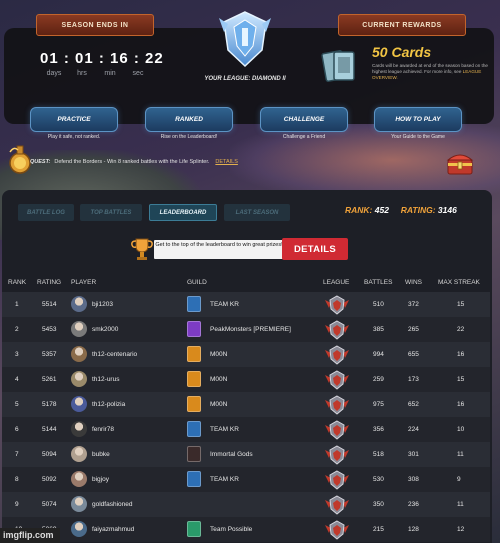 This screenshot has width=500, height=543. What do you see at coordinates (246, 379) in the screenshot?
I see `table-row: 4 5261 th12-urus M00N 259 173 15` at bounding box center [246, 379].